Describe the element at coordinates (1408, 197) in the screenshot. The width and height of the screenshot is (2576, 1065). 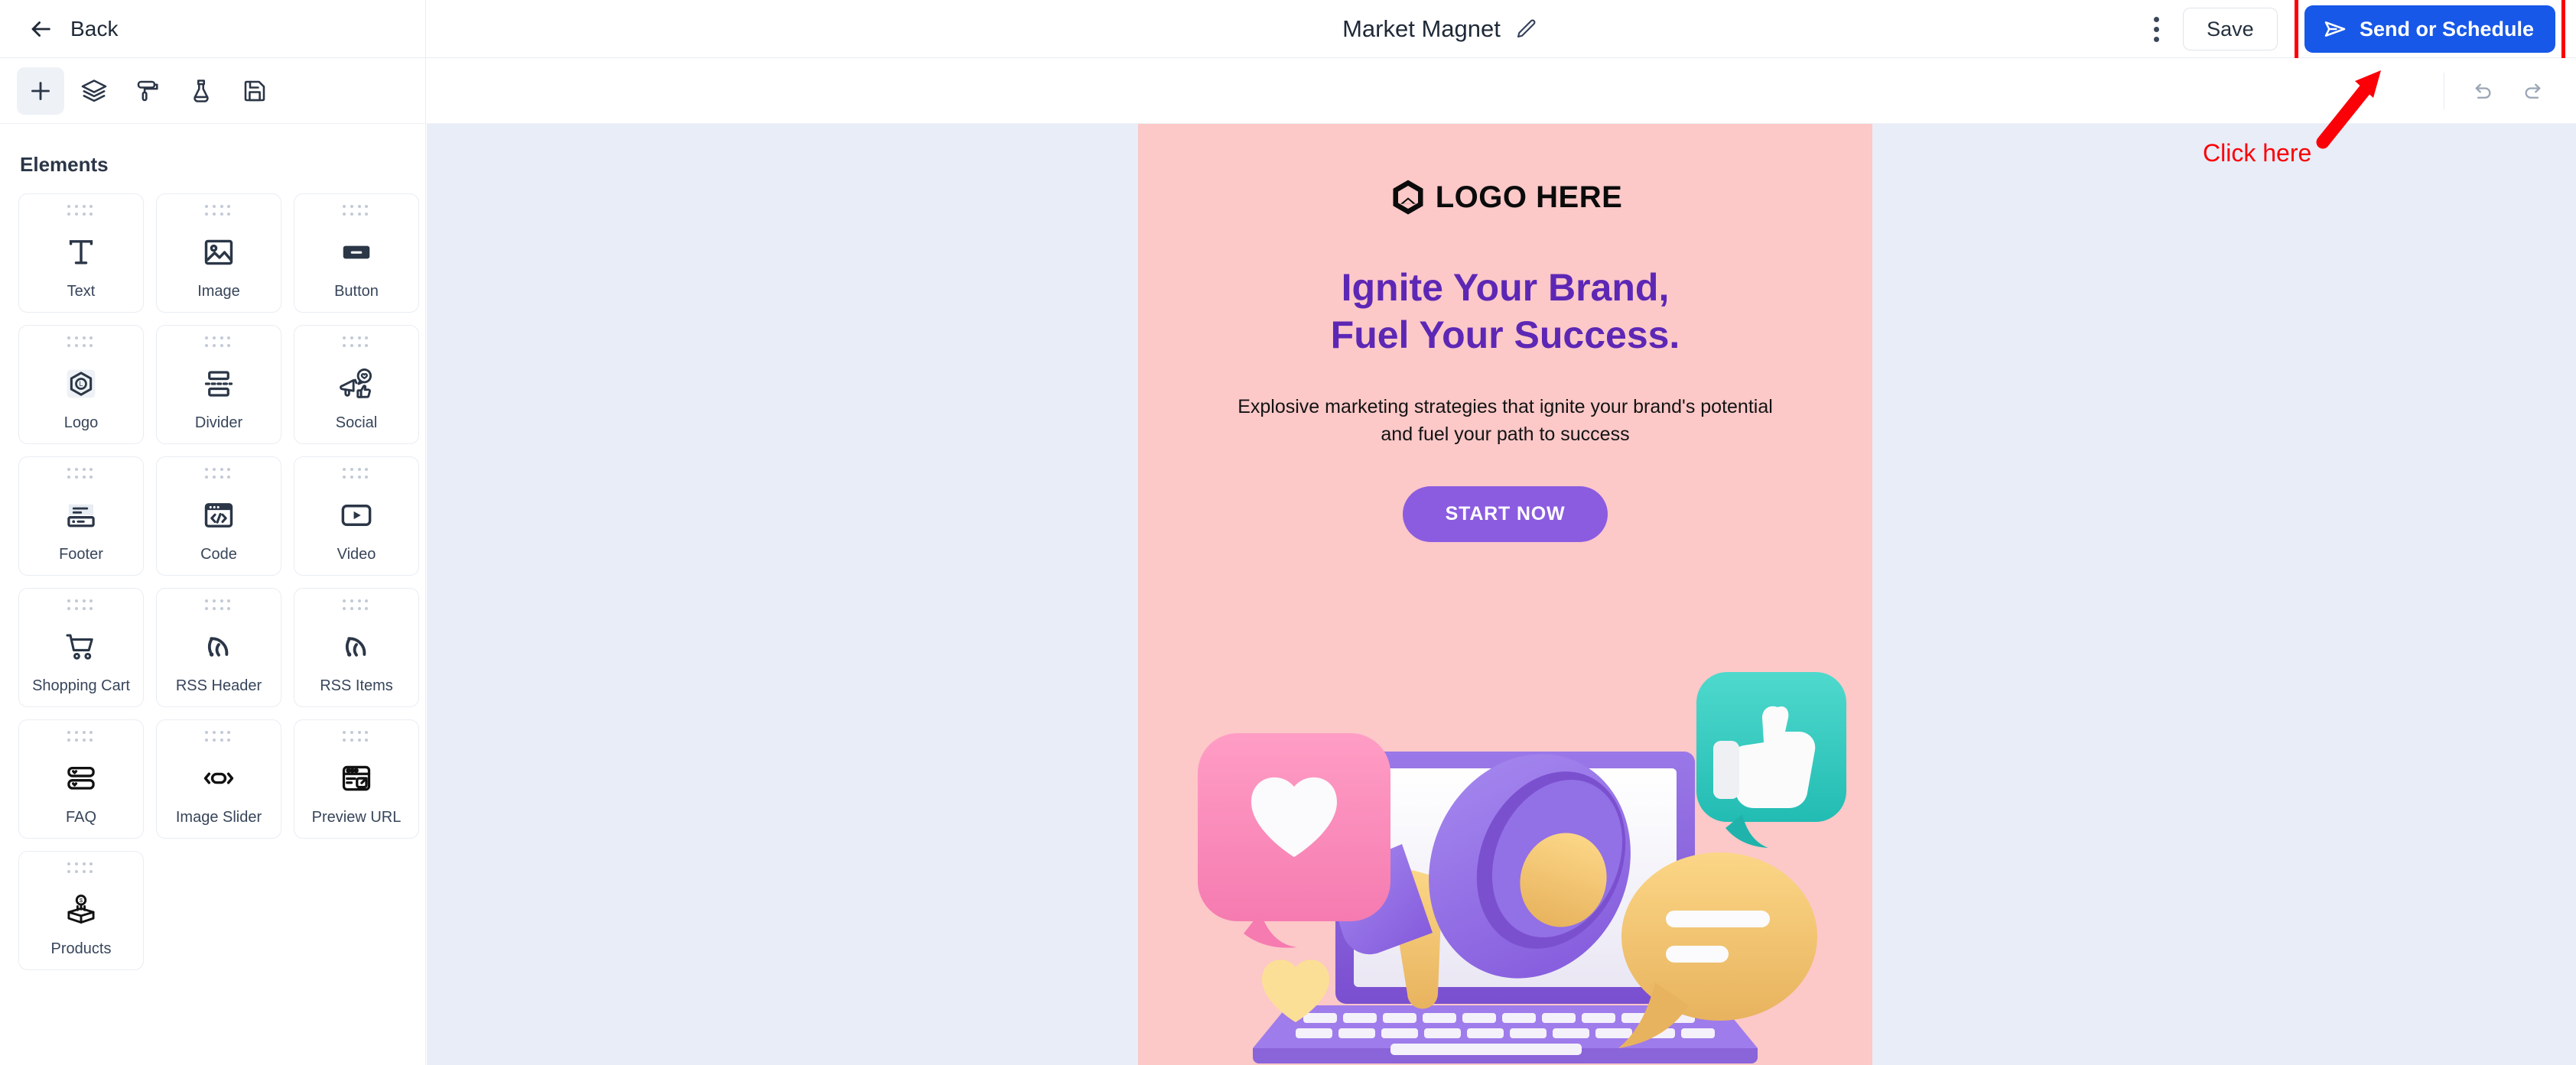
I see `hexagon-logo-mark` at that location.